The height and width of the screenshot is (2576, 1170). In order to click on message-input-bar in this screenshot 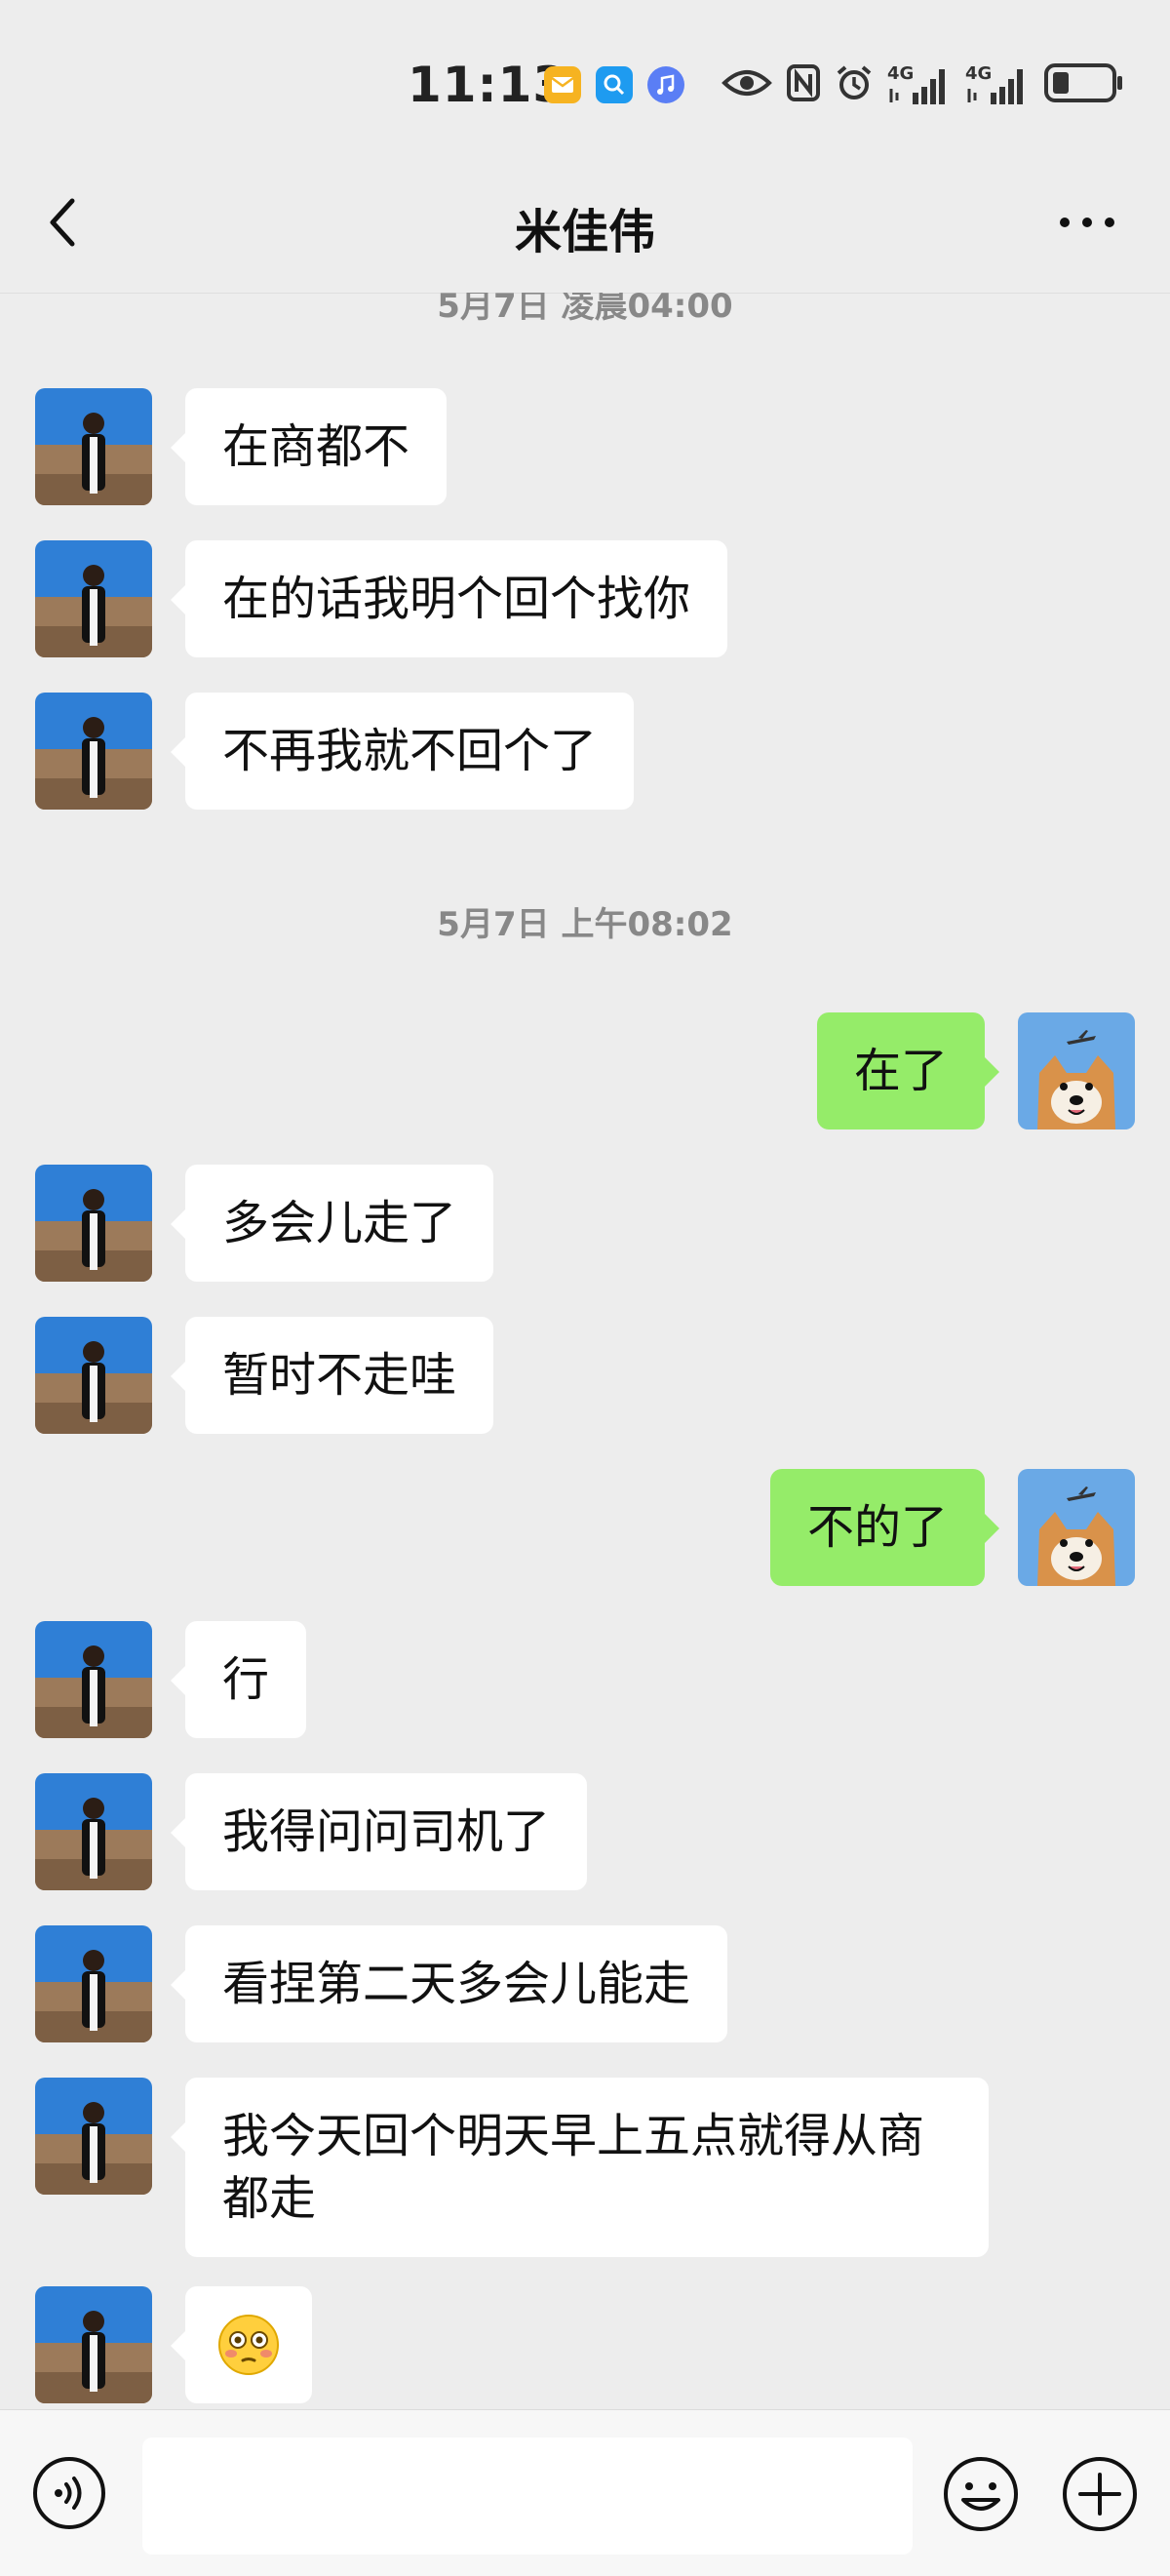, I will do `click(585, 2492)`.